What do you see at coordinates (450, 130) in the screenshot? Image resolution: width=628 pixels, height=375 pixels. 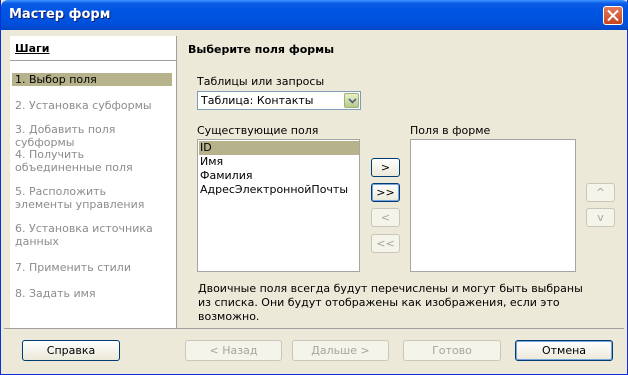 I see `form-fields-label: Поля в форме` at bounding box center [450, 130].